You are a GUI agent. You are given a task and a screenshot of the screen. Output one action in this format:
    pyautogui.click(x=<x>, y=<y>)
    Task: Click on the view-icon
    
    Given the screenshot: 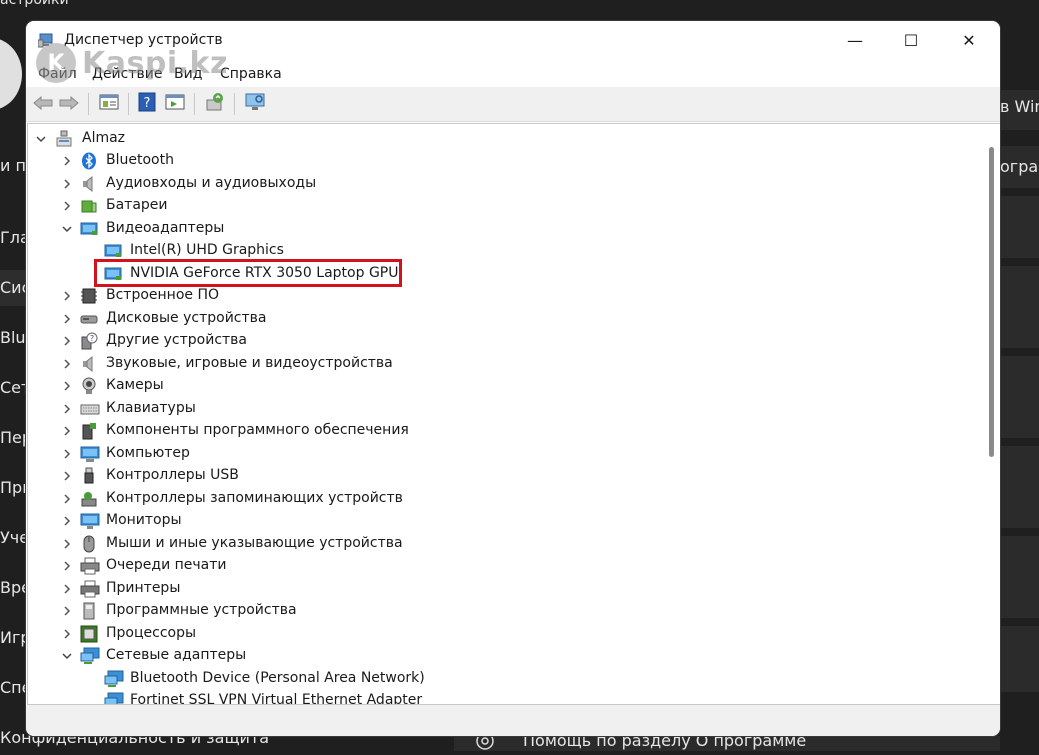 What is the action you would take?
    pyautogui.click(x=175, y=104)
    